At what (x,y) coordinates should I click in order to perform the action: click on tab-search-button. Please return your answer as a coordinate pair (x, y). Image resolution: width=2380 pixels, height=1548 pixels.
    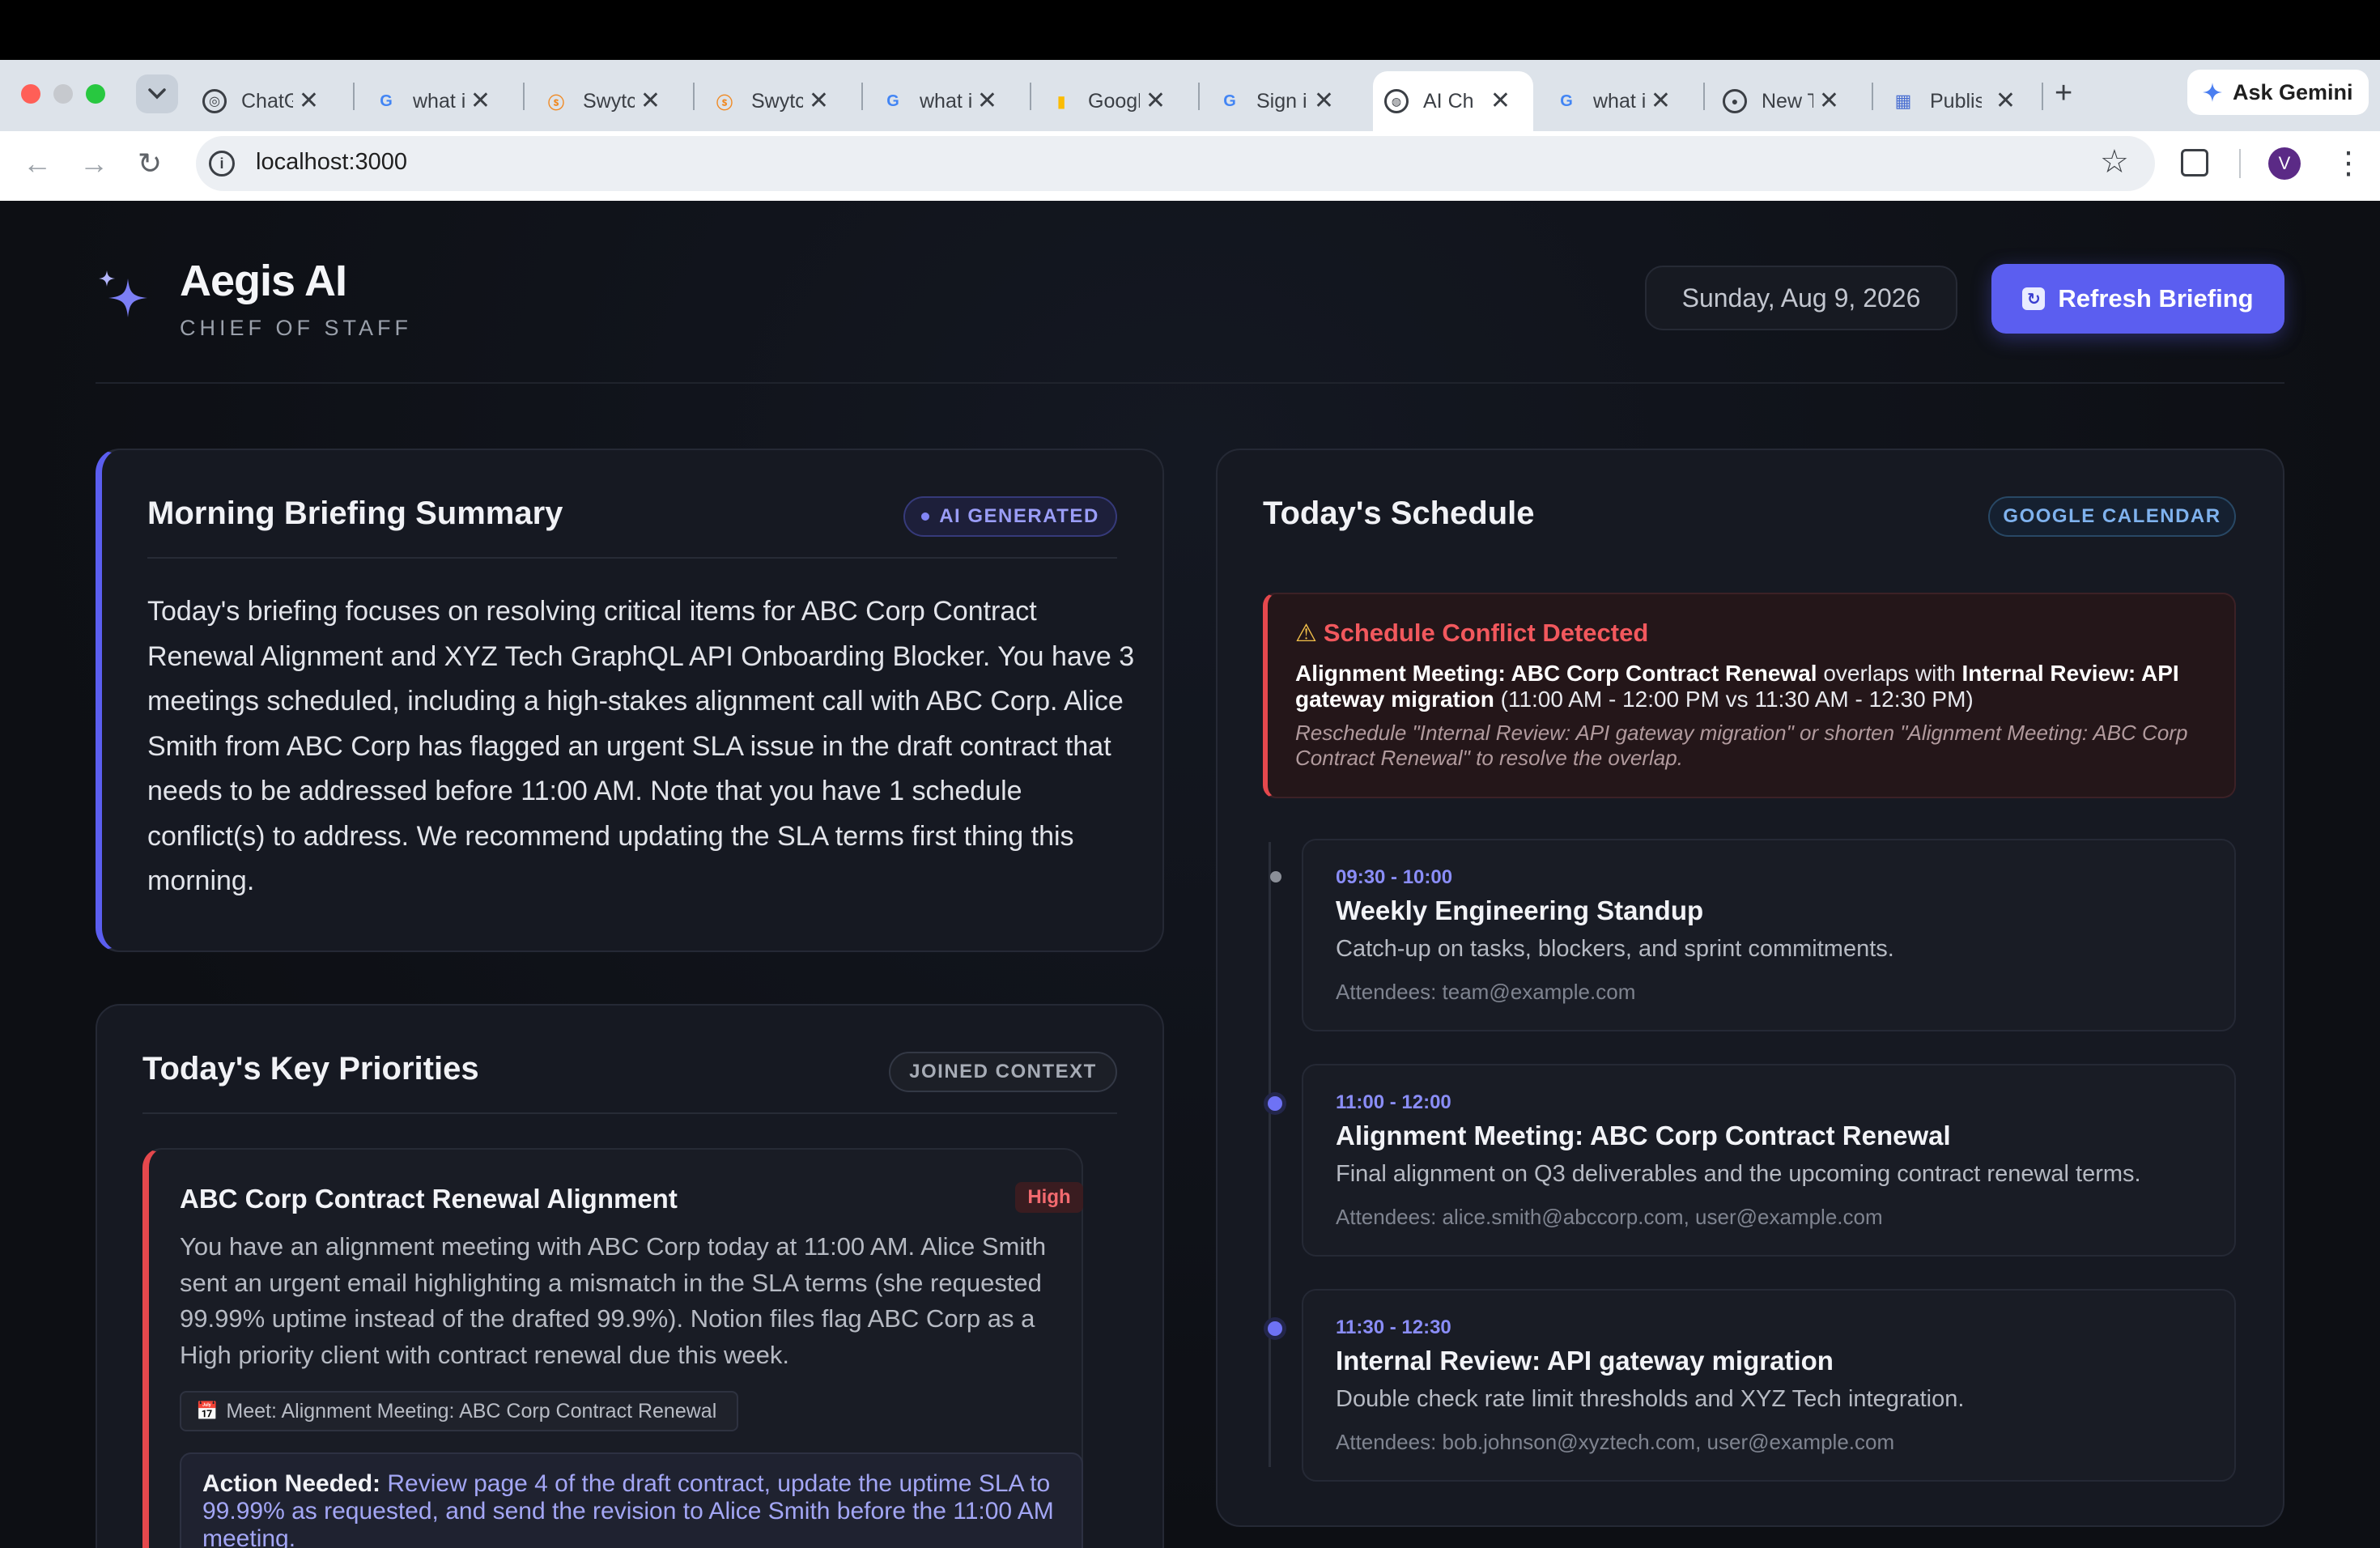
    Looking at the image, I should click on (157, 93).